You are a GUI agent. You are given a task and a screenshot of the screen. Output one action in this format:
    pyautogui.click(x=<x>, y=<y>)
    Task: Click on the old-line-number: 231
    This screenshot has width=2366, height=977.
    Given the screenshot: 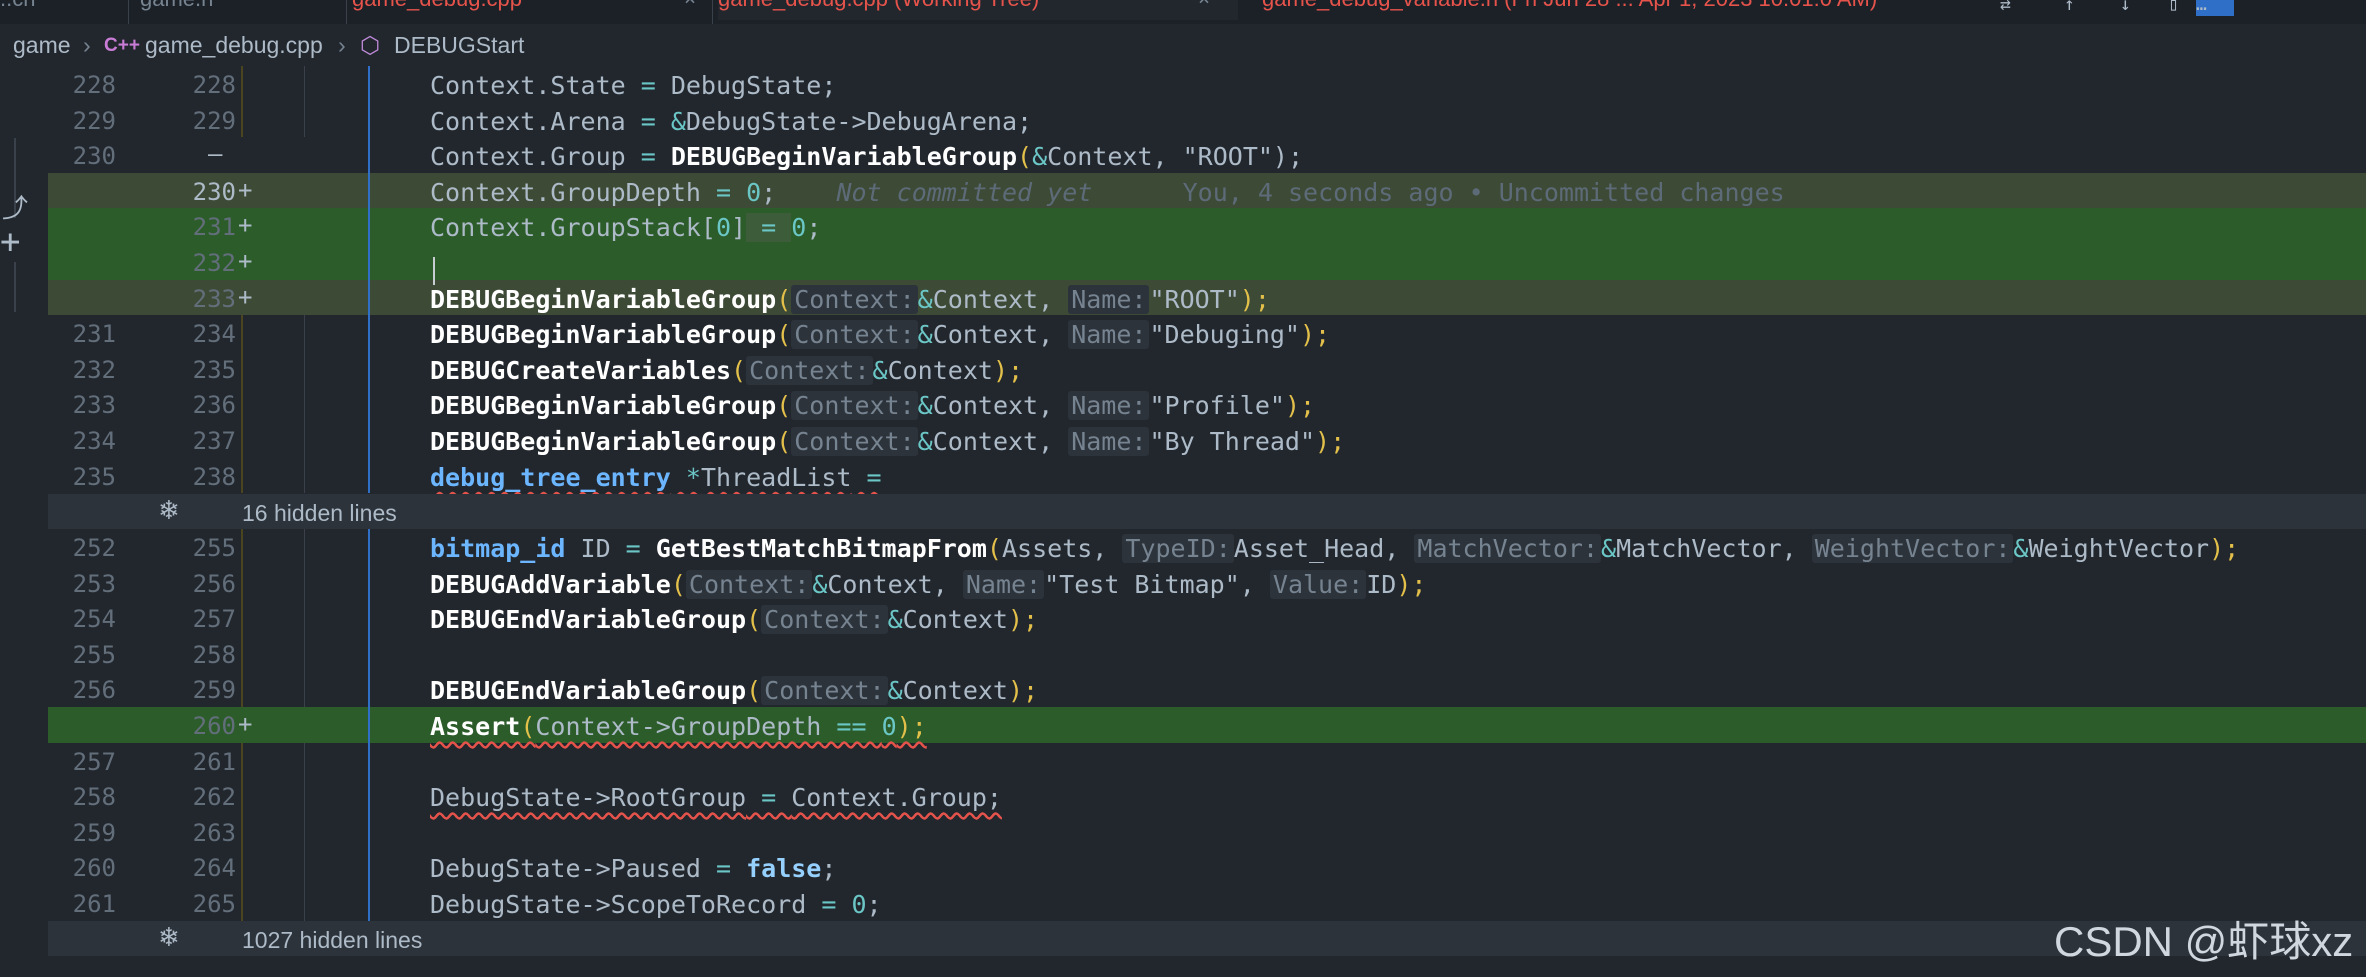 What is the action you would take?
    pyautogui.click(x=94, y=334)
    